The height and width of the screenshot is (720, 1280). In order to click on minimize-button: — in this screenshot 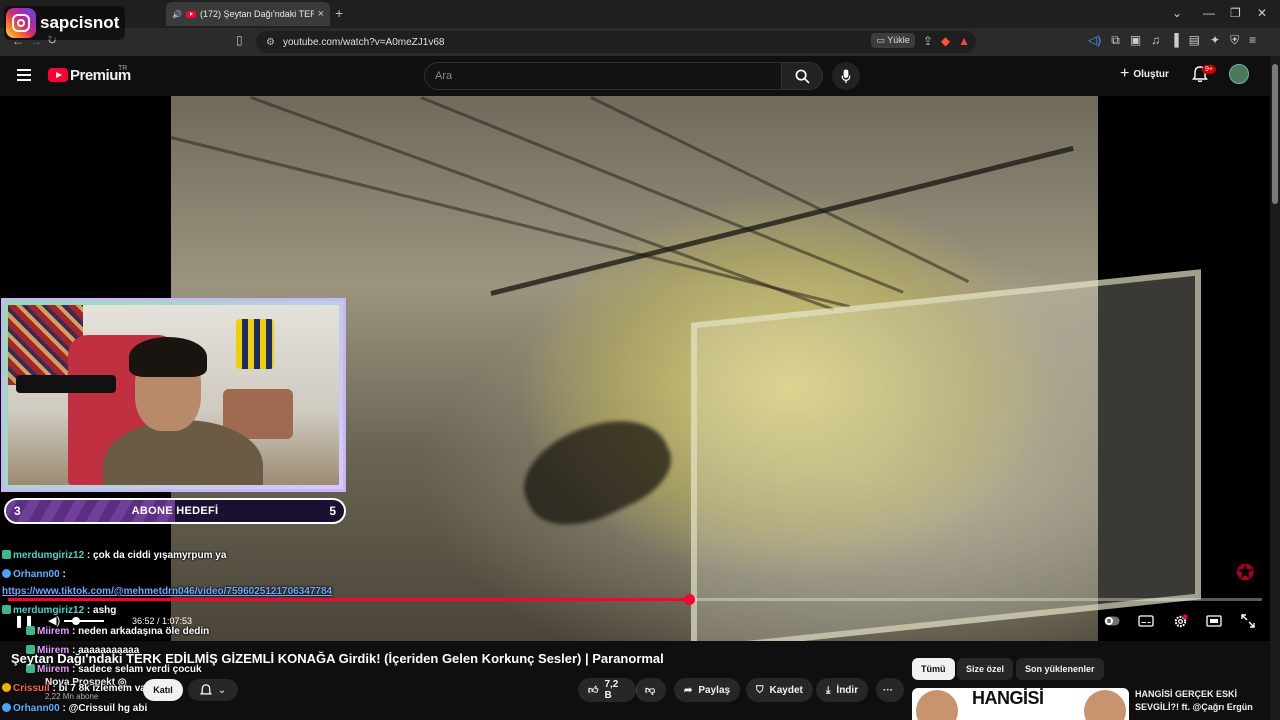, I will do `click(1209, 13)`.